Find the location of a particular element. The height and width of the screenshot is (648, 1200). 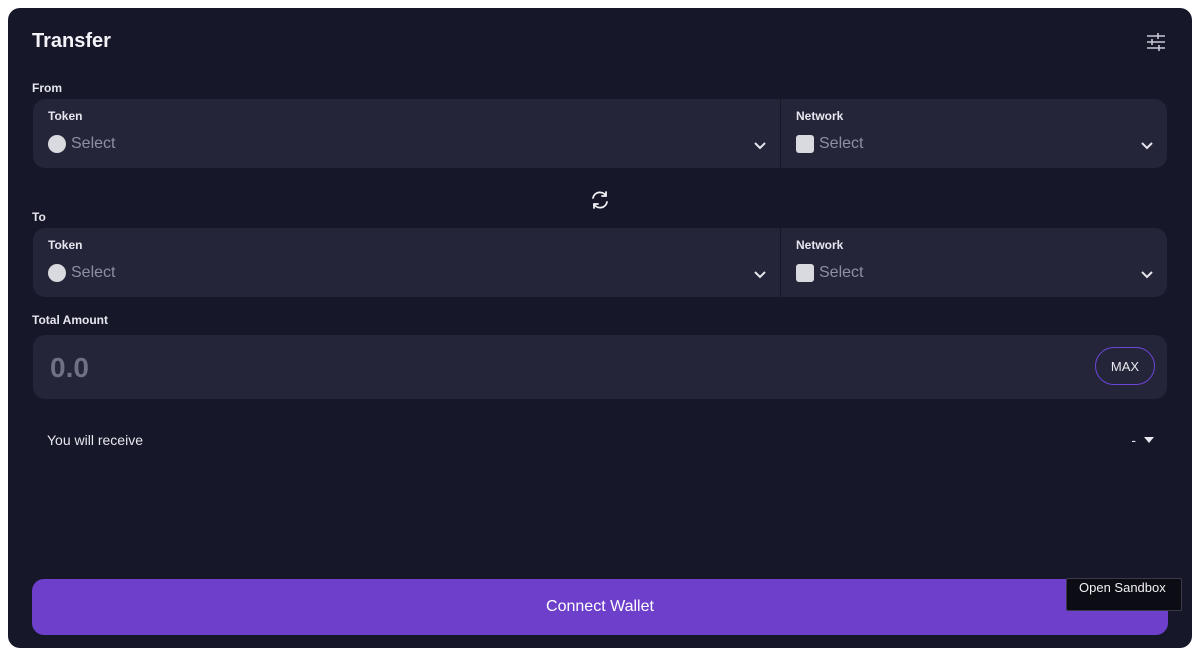

from-panel: Token Select Network Select is located at coordinates (600, 133).